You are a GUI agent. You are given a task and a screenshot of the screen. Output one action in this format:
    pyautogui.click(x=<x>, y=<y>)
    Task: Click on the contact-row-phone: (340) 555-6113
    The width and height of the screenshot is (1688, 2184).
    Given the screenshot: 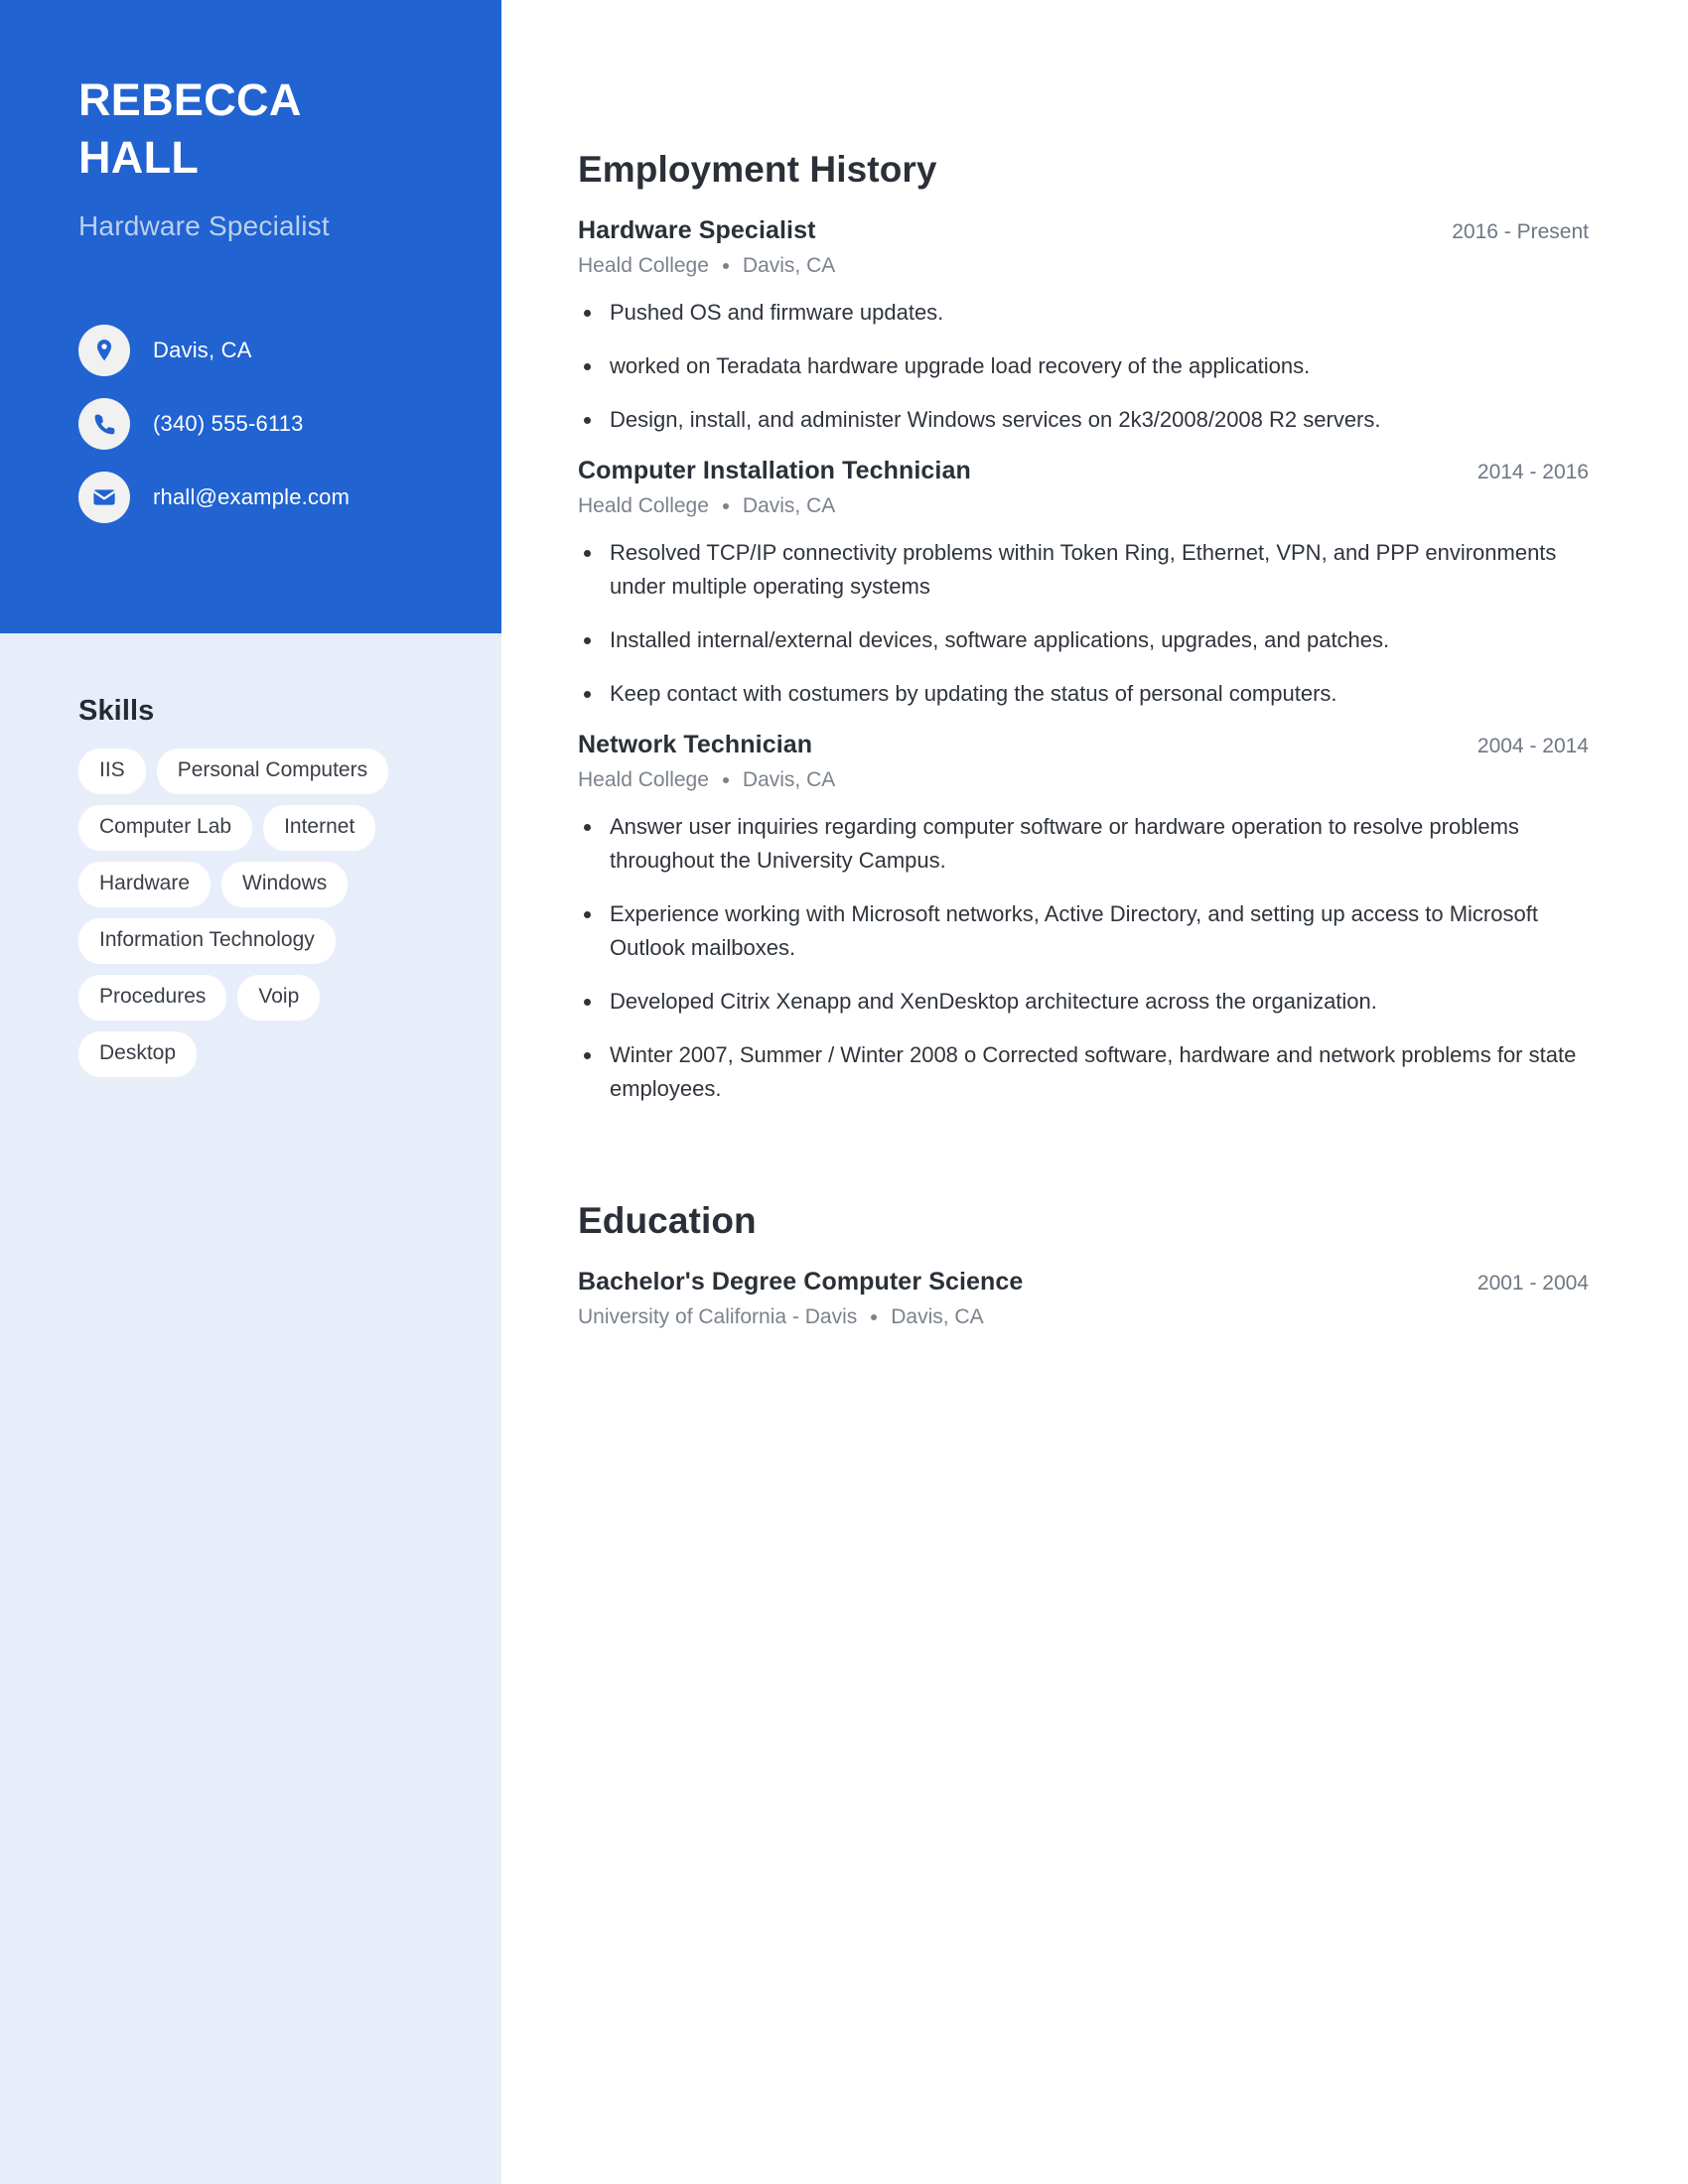 What is the action you would take?
    pyautogui.click(x=277, y=424)
    